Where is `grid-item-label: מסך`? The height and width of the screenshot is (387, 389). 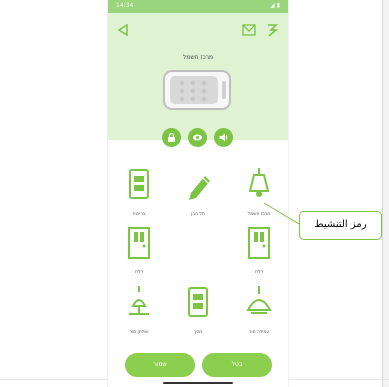
grid-item-label: מסך is located at coordinates (198, 332).